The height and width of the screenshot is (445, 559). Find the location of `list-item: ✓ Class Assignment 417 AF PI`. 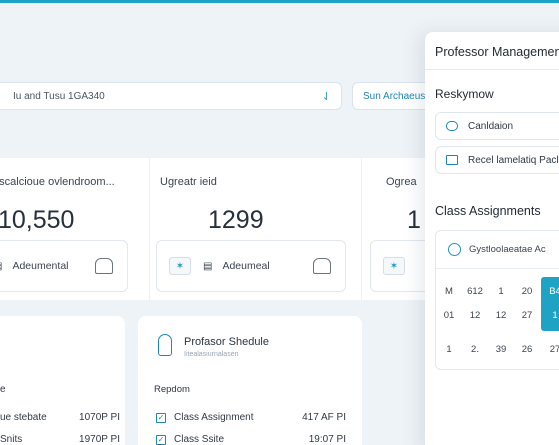

list-item: ✓ Class Assignment 417 AF PI is located at coordinates (251, 417).